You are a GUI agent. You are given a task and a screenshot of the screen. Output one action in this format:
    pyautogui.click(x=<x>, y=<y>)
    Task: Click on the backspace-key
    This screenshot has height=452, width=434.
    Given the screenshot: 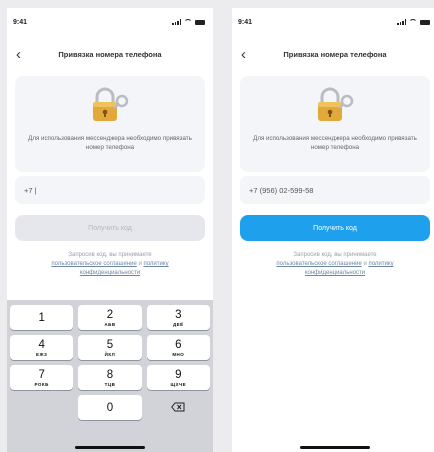 What is the action you would take?
    pyautogui.click(x=178, y=407)
    